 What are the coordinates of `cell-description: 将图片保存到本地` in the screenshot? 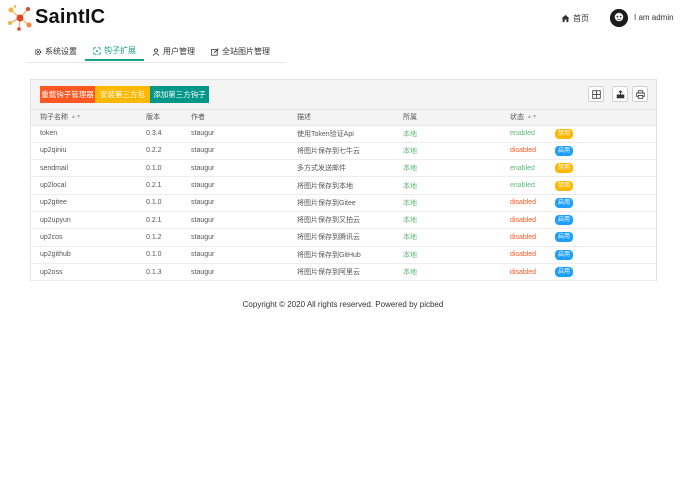 It's located at (350, 185).